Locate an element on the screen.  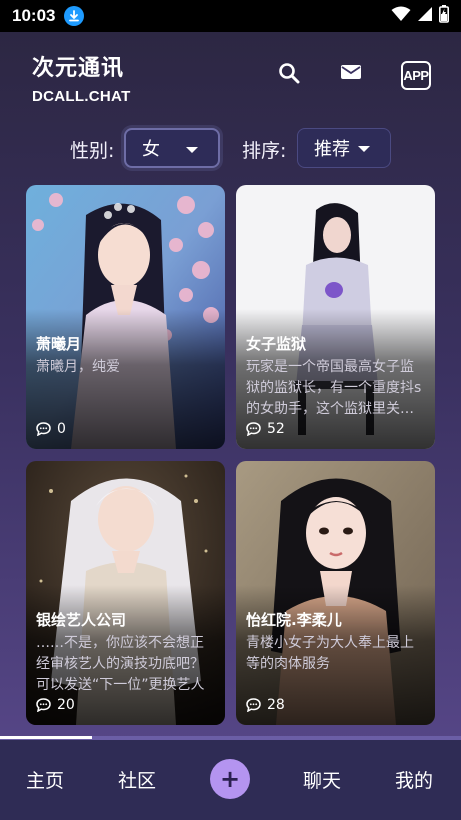
create-button: + is located at coordinates (230, 779).